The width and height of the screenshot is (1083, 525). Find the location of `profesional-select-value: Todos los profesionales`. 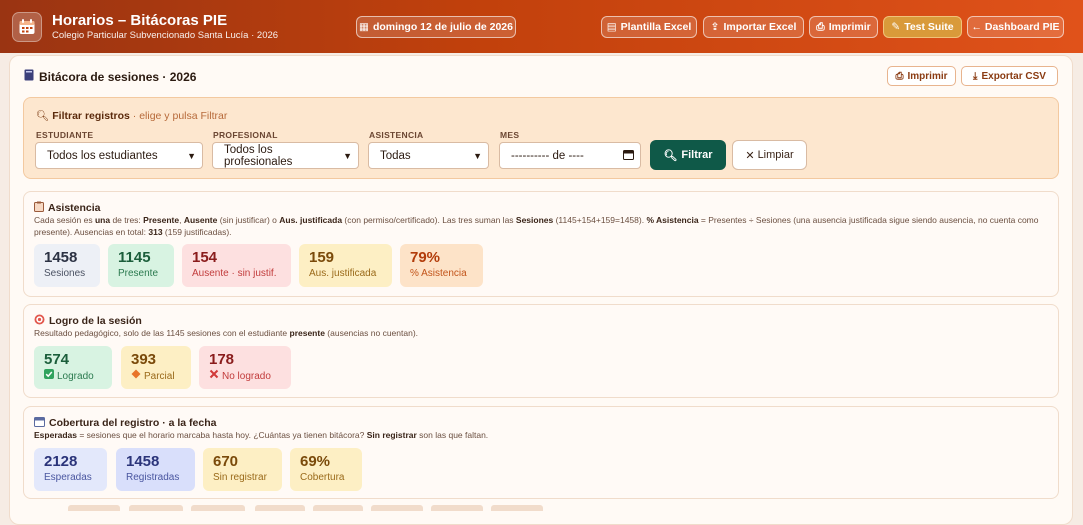

profesional-select-value: Todos los profesionales is located at coordinates (258, 155).